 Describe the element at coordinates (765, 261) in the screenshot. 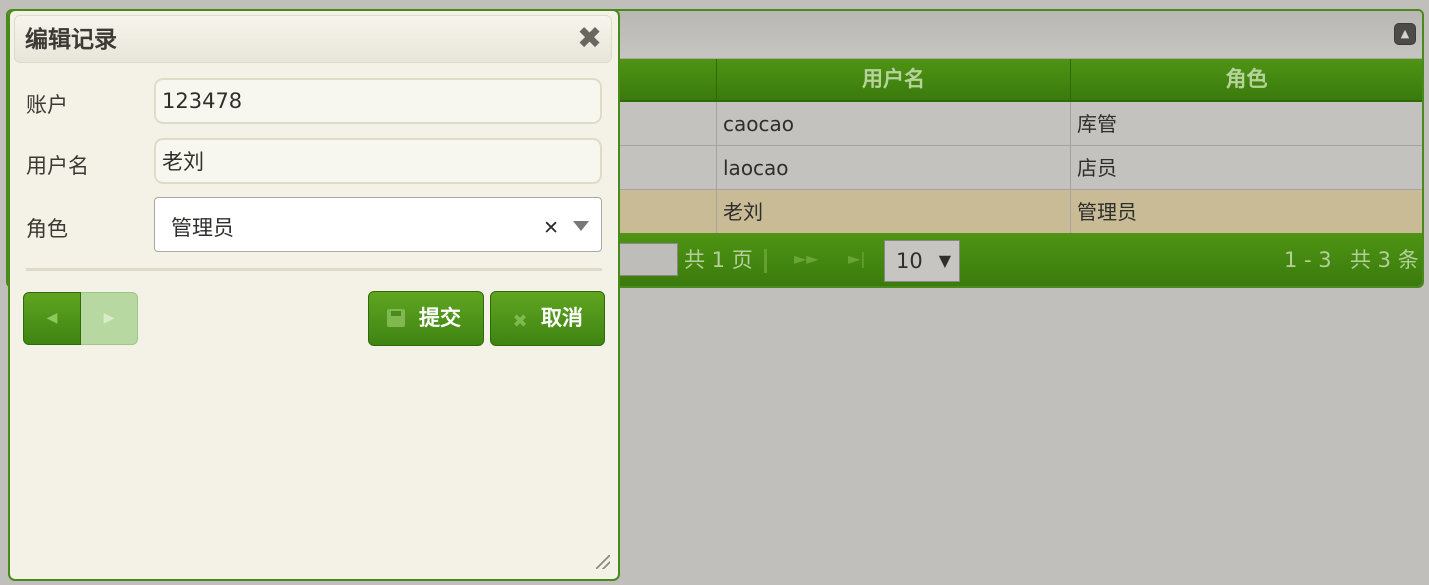

I see `pager-separator` at that location.